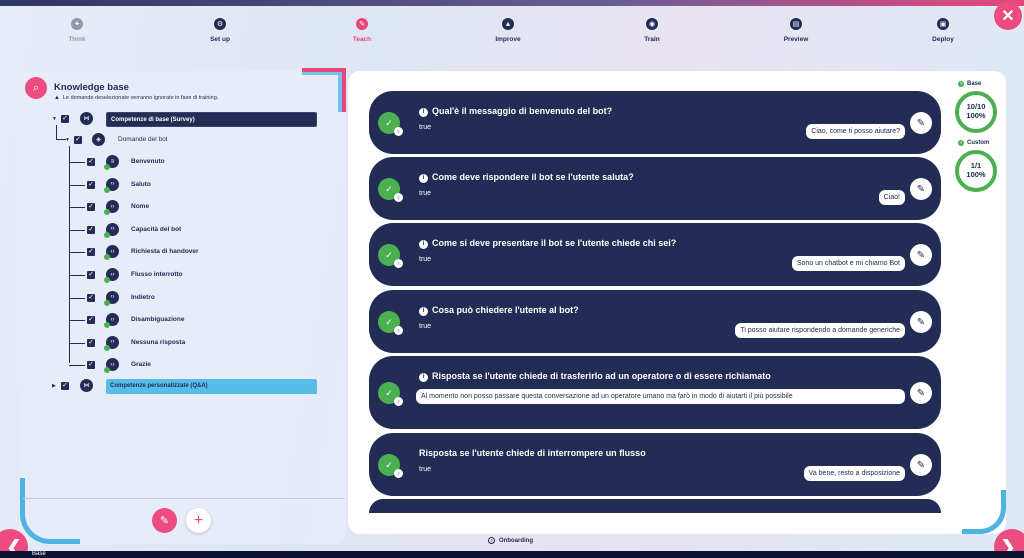 Image resolution: width=1024 pixels, height=558 pixels. What do you see at coordinates (111, 343) in the screenshot?
I see `code-icon: ‹›` at bounding box center [111, 343].